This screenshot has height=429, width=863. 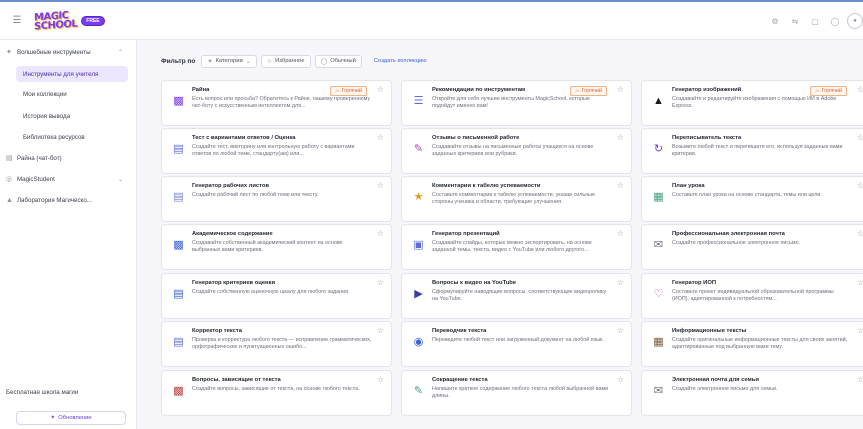 What do you see at coordinates (694, 283) in the screenshot?
I see `tool-card-title: Генератор ИОП` at bounding box center [694, 283].